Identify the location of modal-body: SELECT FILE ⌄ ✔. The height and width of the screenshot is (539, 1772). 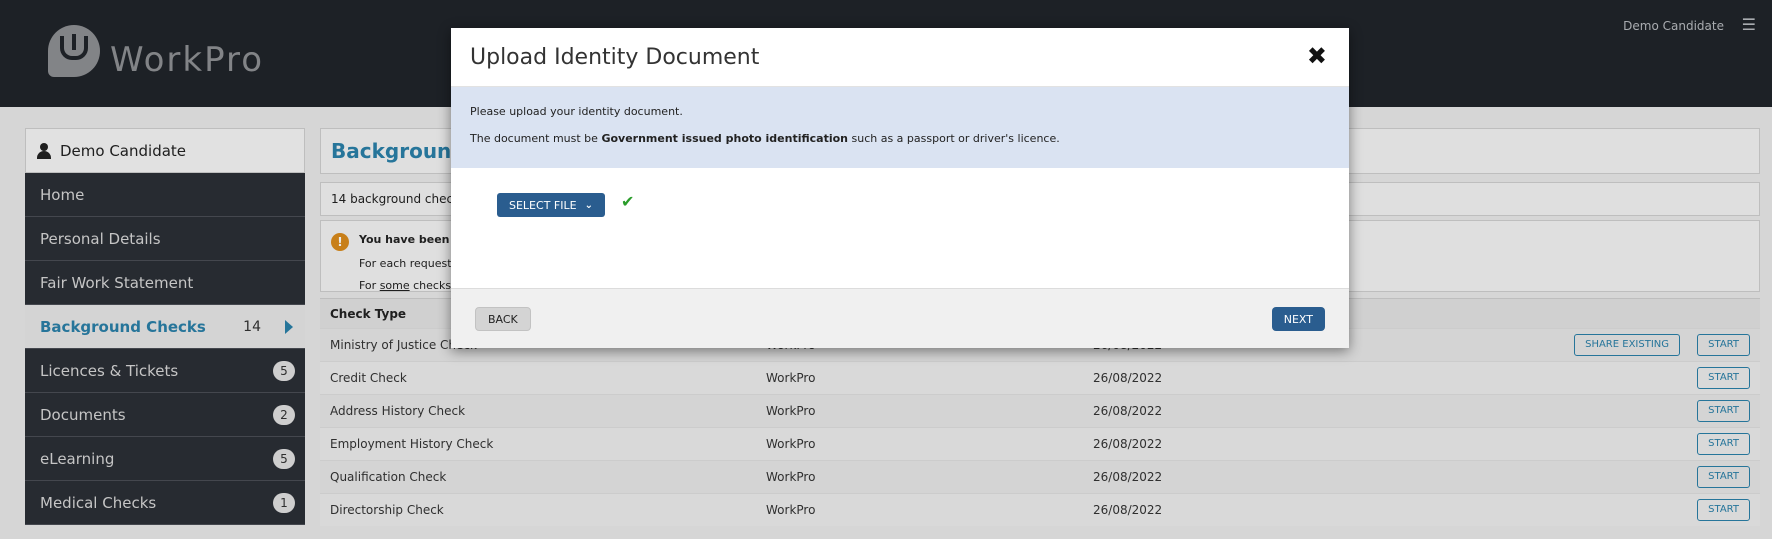
(900, 228).